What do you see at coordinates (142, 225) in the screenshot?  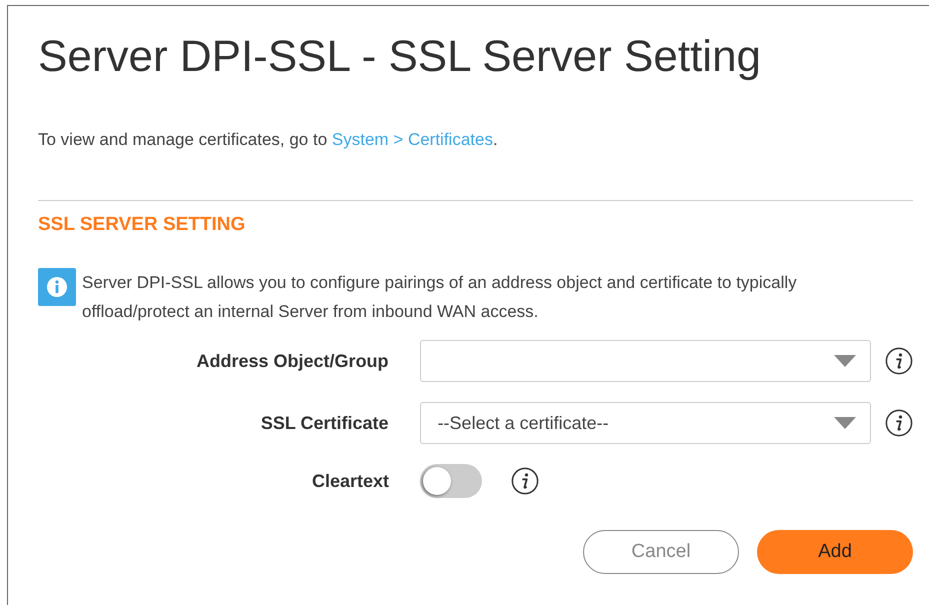 I see `section-heading: SSL SERVER SETTING` at bounding box center [142, 225].